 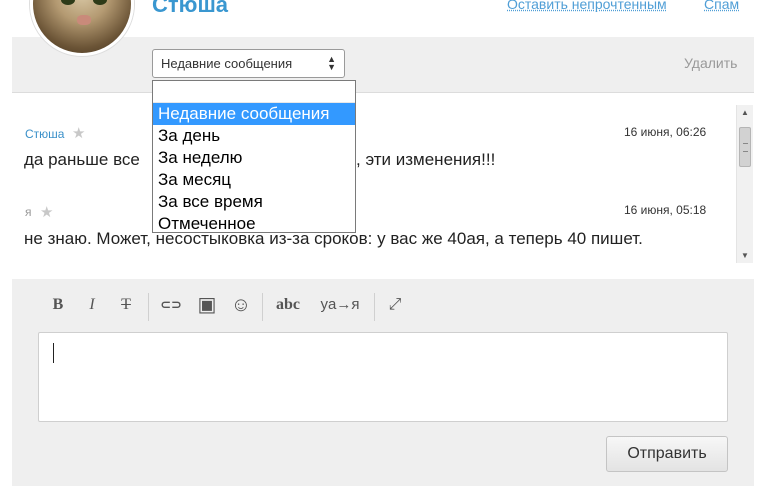 I want to click on dropdown-option-starred: Отмеченное, so click(x=254, y=224).